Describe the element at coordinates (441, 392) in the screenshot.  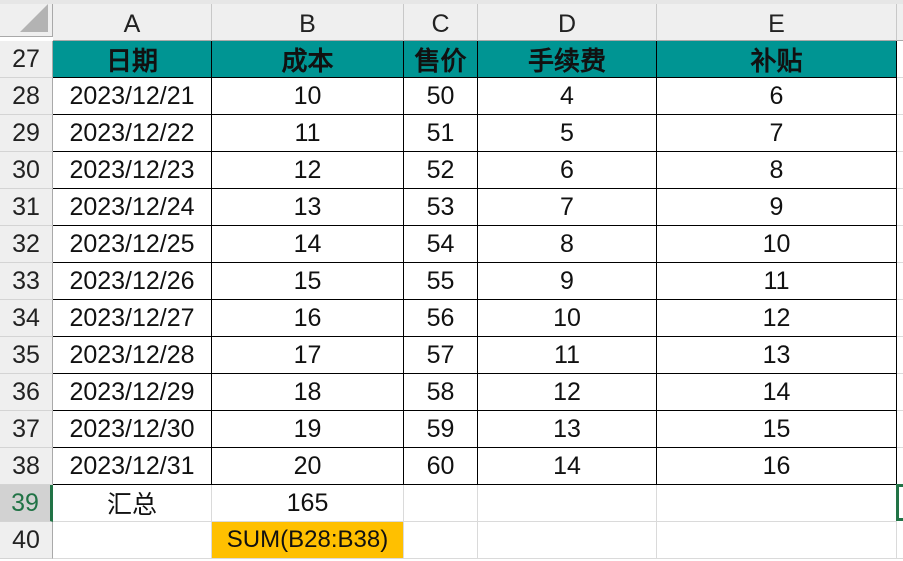
I see `table-row-cell: 58` at that location.